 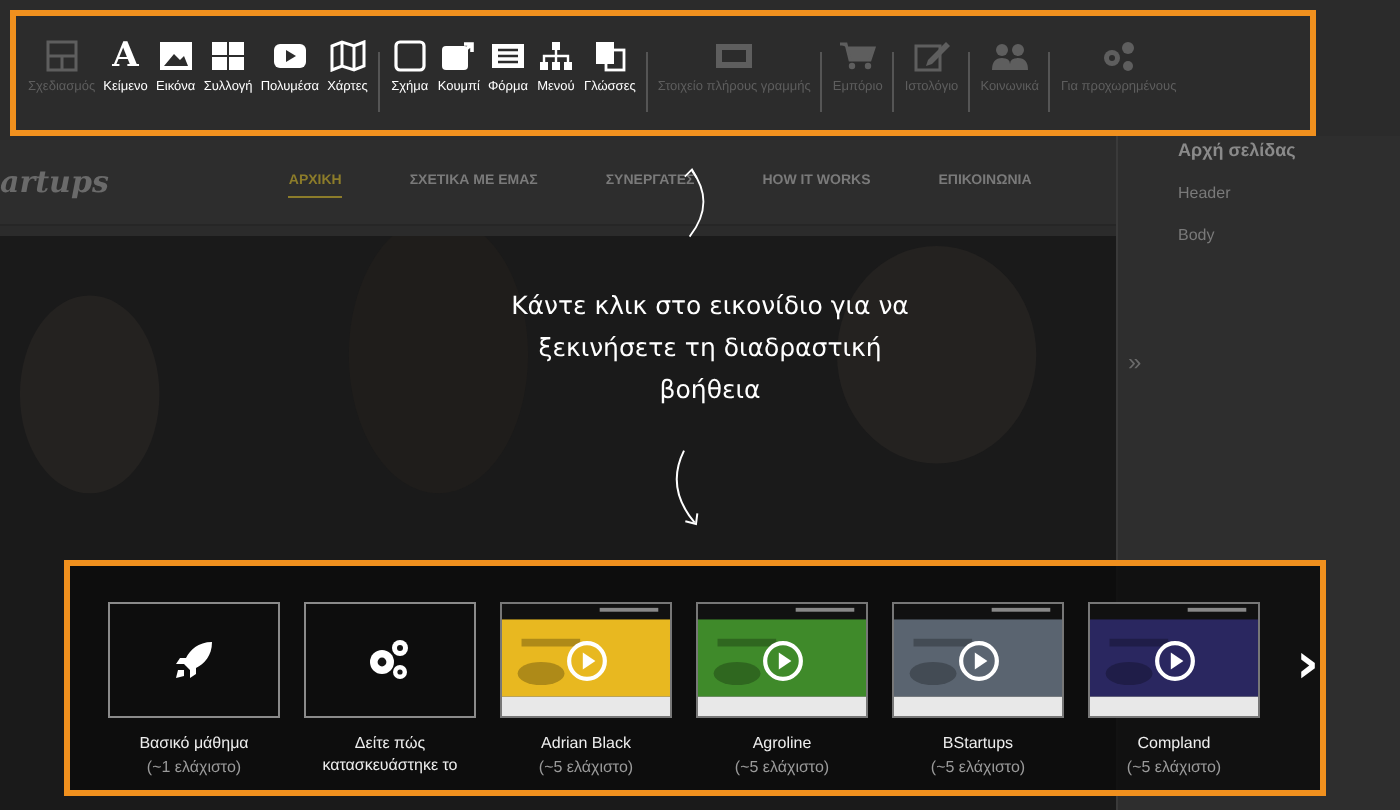 I want to click on gallery-icon, so click(x=228, y=56).